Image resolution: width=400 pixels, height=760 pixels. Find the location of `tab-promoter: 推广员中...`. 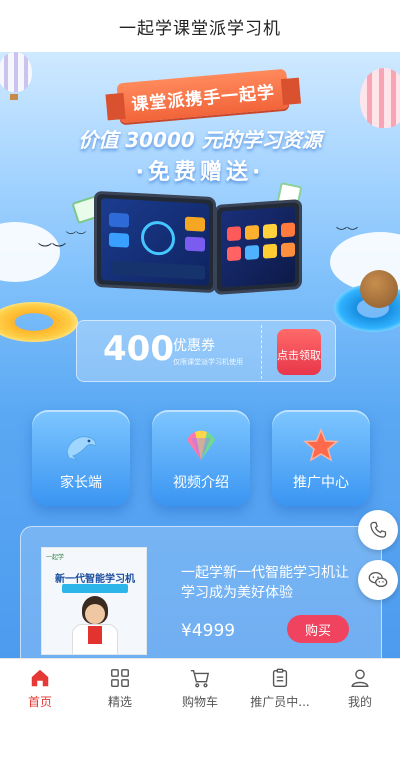

tab-promoter: 推广员中... is located at coordinates (280, 686).